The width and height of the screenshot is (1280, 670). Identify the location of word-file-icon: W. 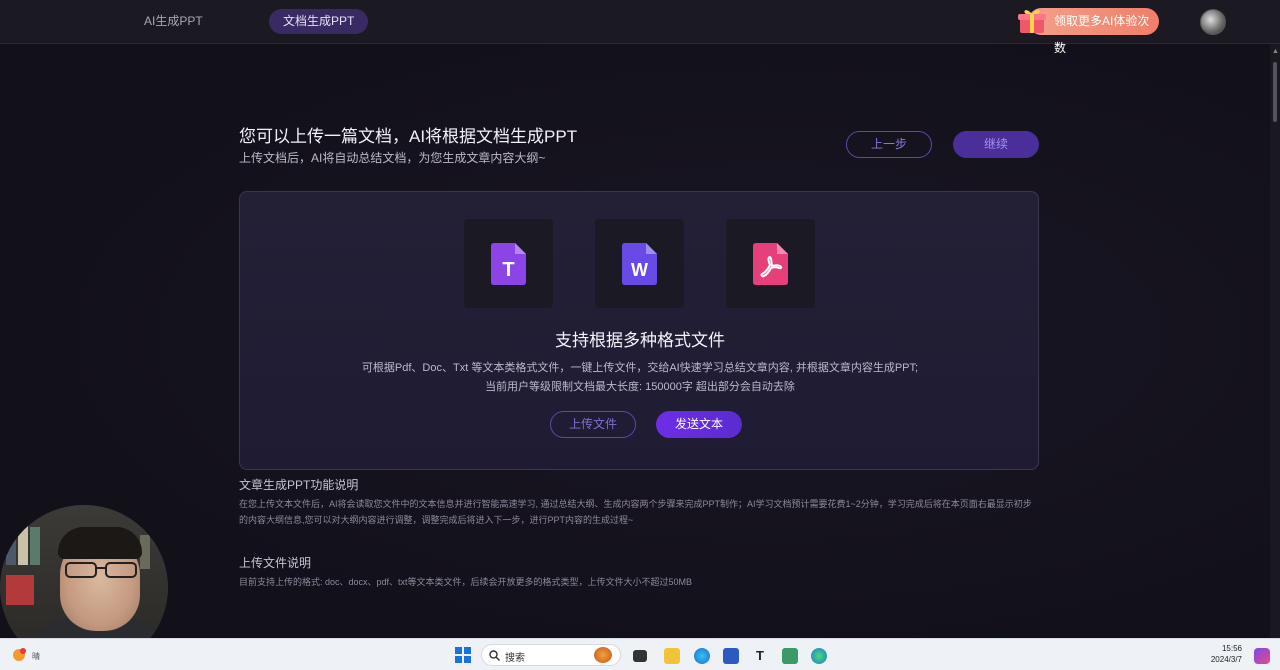
(639, 264).